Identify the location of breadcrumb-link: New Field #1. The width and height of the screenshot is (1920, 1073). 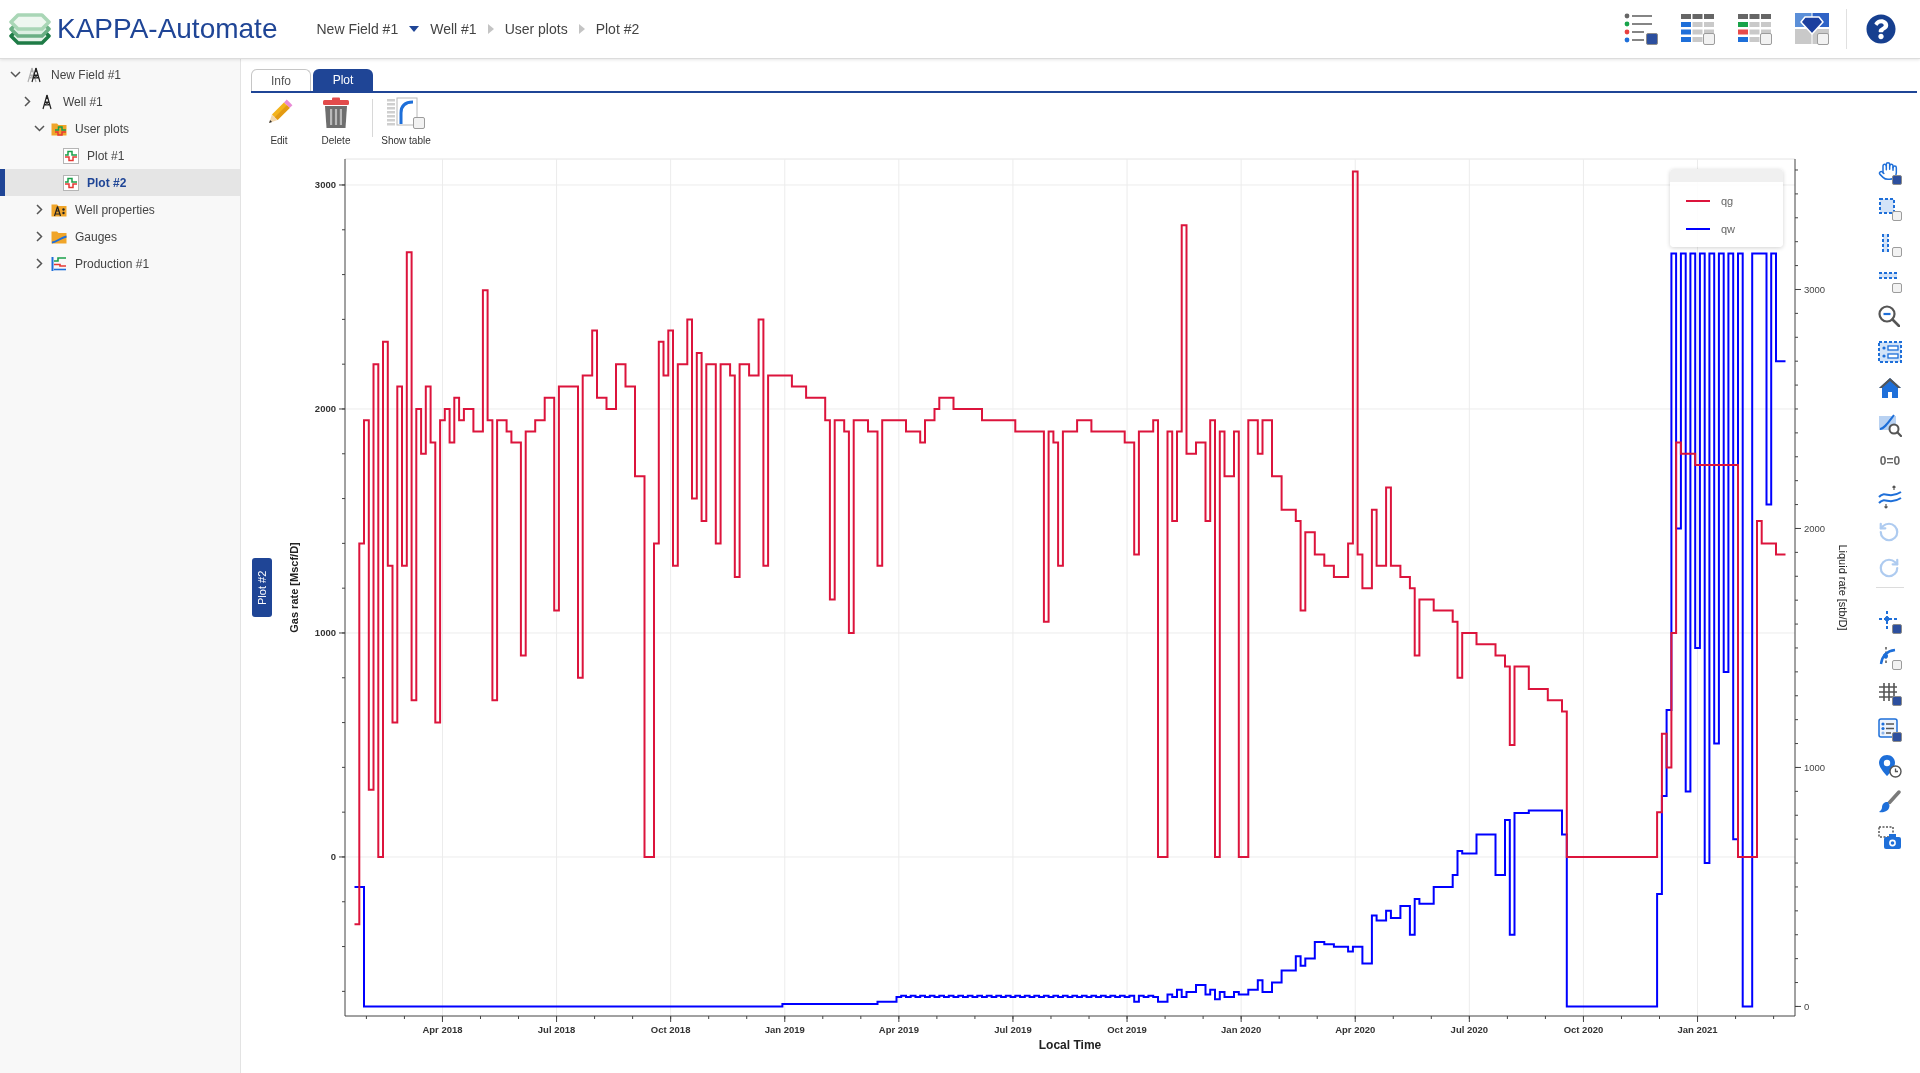
(357, 29).